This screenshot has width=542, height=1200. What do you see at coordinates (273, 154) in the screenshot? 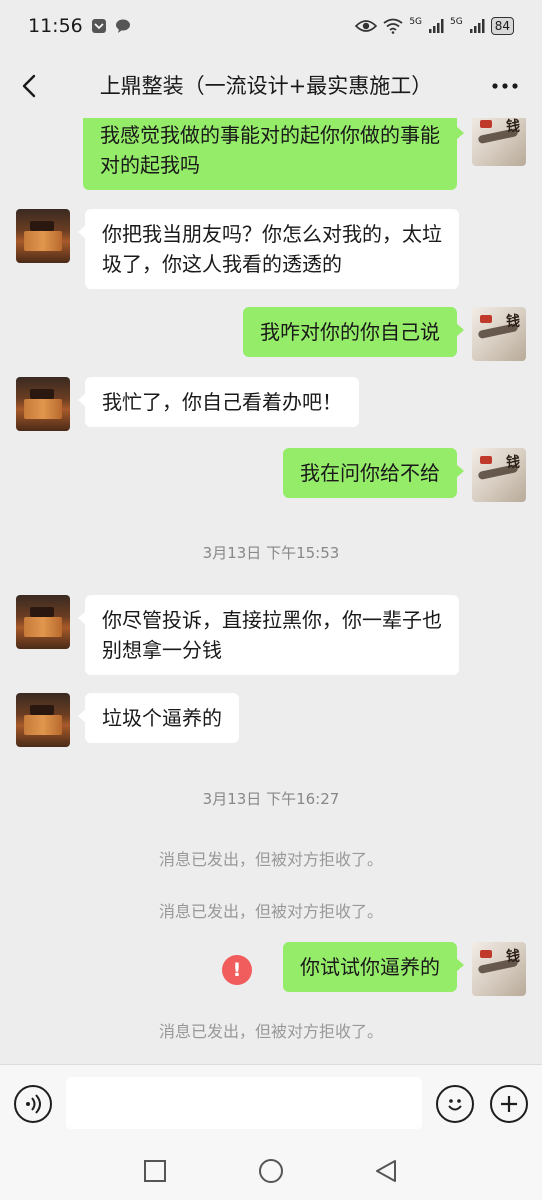
I see `outgoing-message: 我感觉我做的事能对的起你你做的事能对的起我吗` at bounding box center [273, 154].